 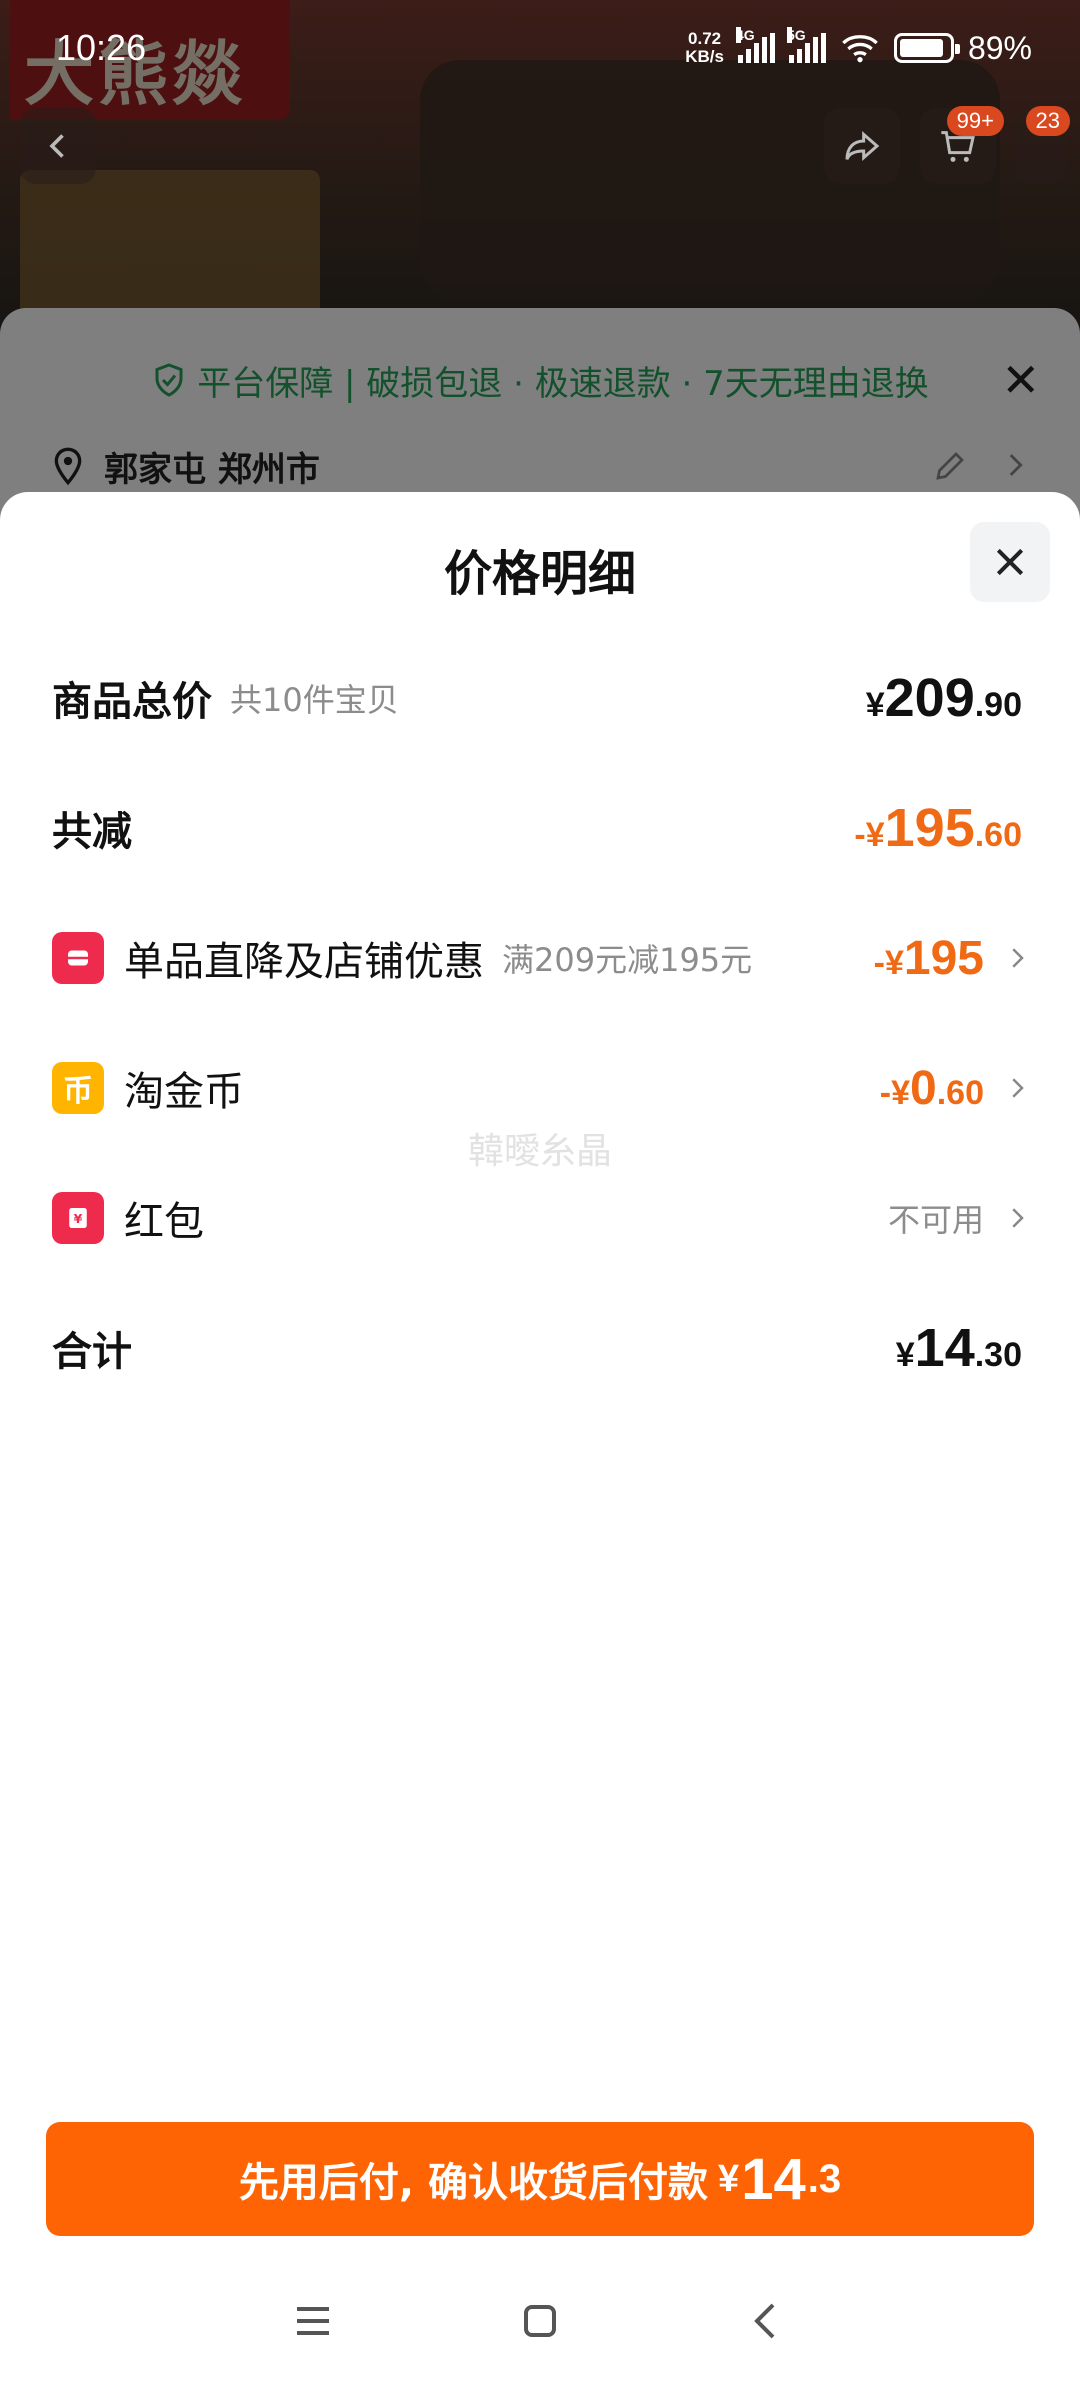 What do you see at coordinates (767, 2321) in the screenshot?
I see `back-icon` at bounding box center [767, 2321].